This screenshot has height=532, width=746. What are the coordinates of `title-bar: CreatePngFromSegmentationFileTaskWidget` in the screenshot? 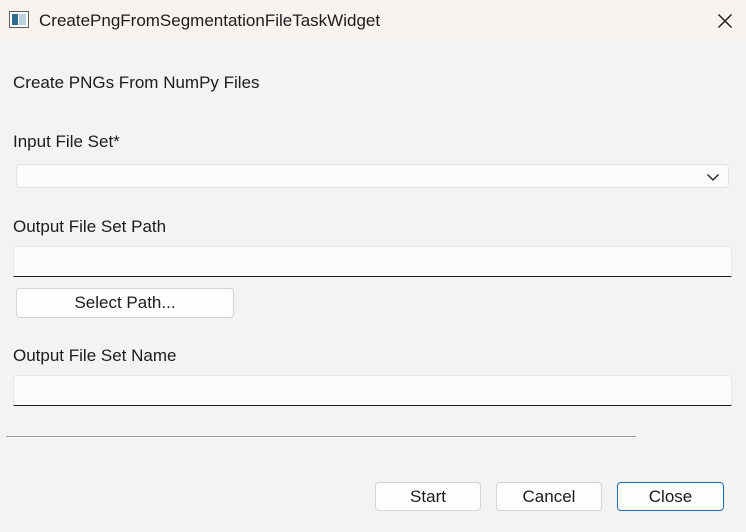 It's located at (373, 21).